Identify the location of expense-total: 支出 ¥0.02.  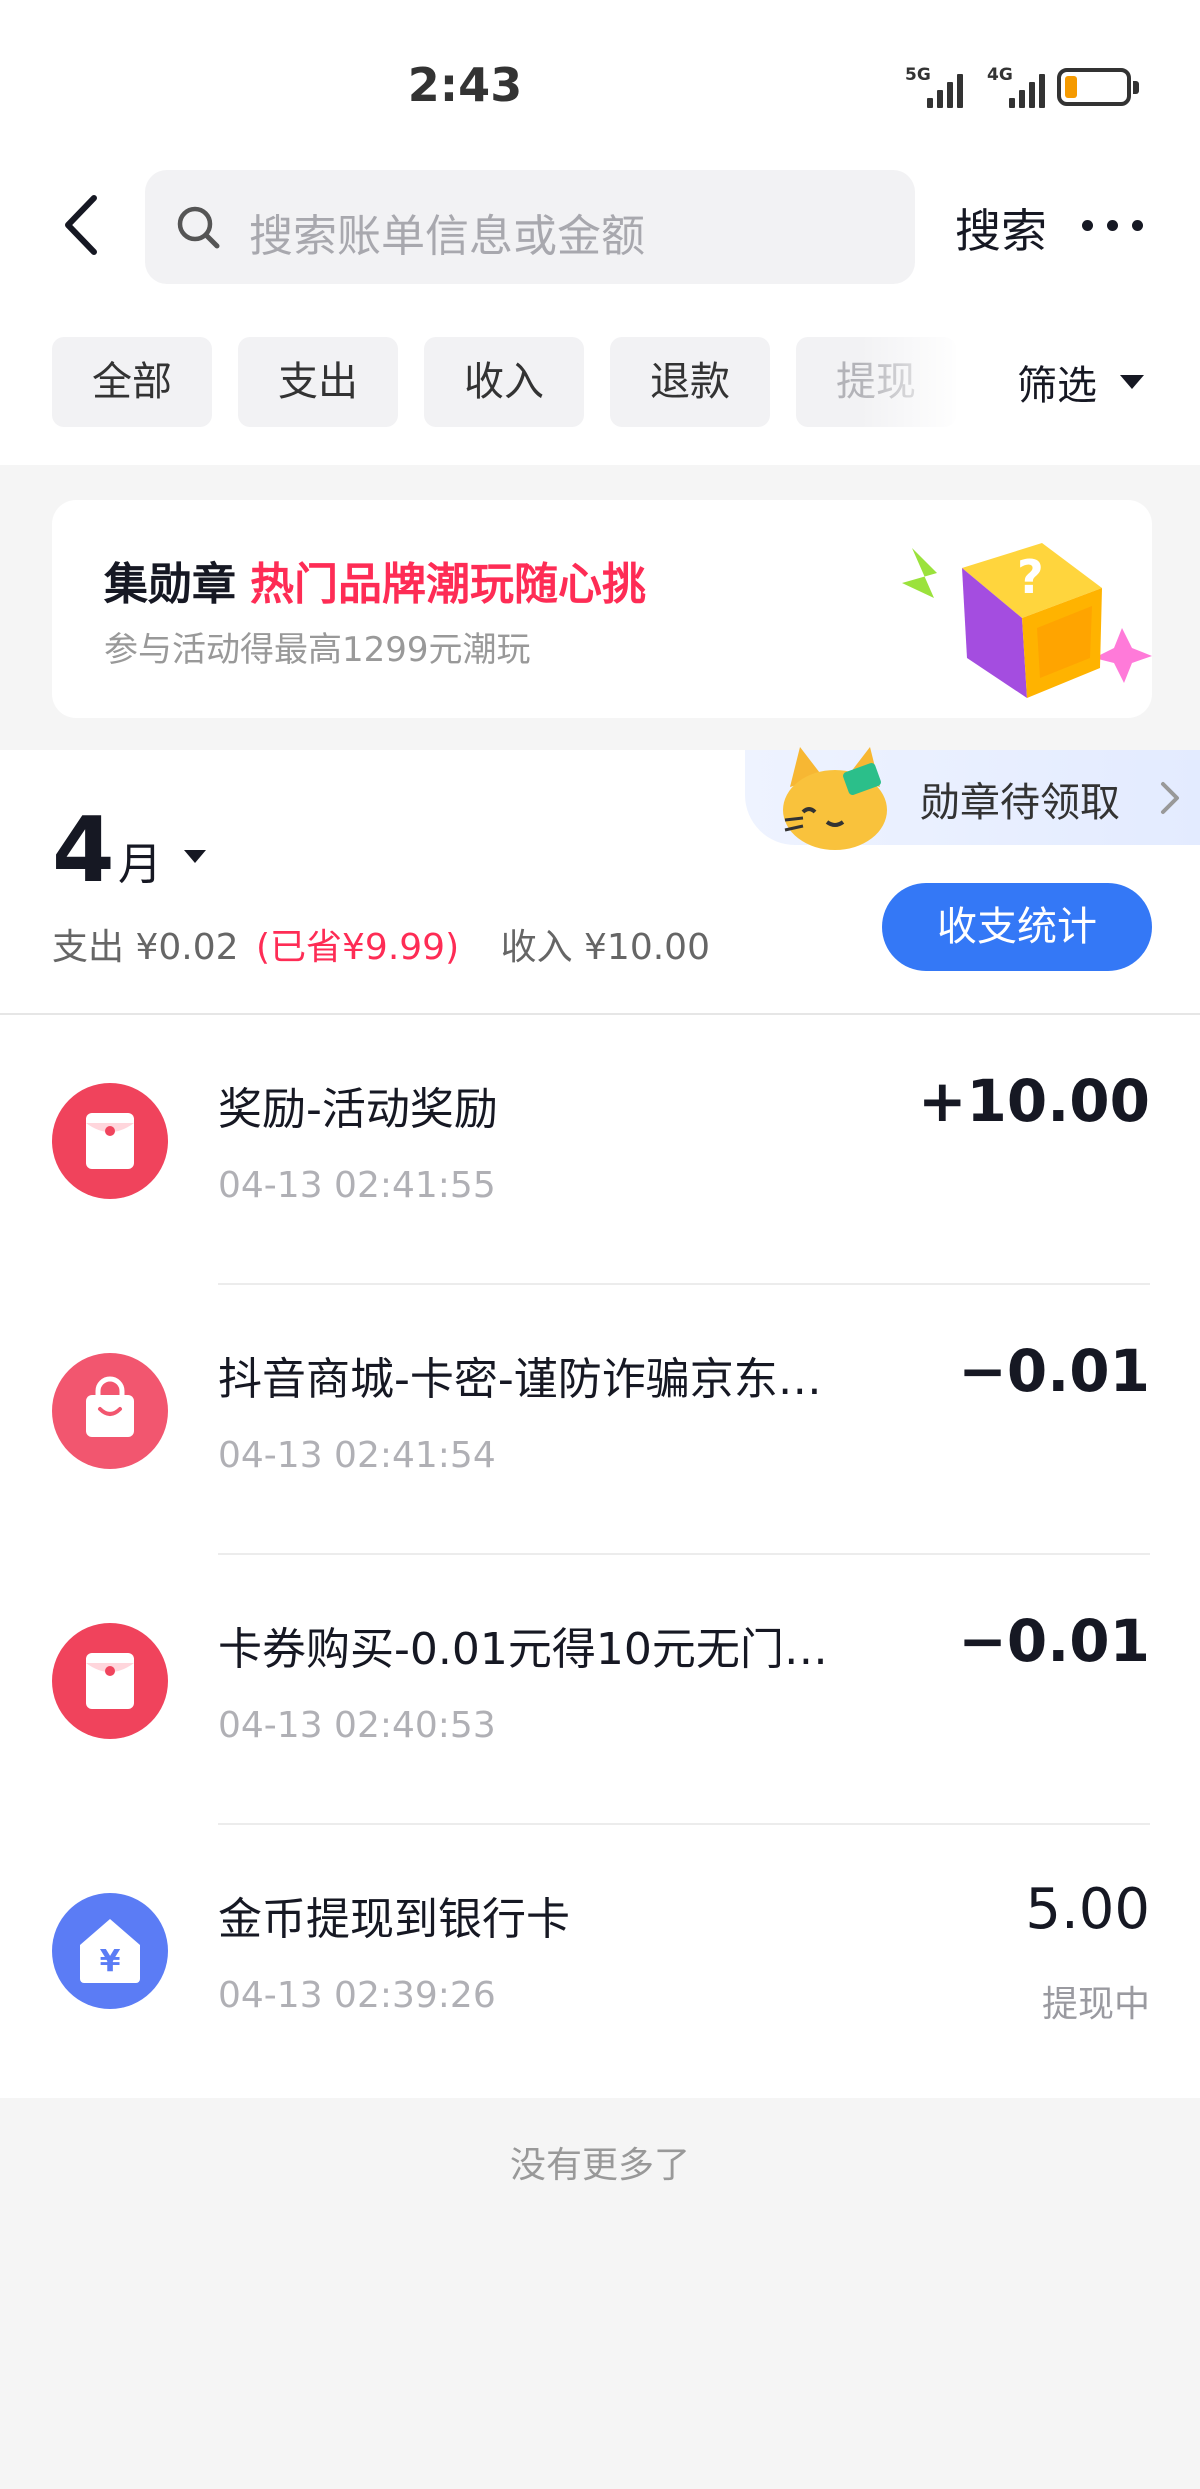
(145, 947).